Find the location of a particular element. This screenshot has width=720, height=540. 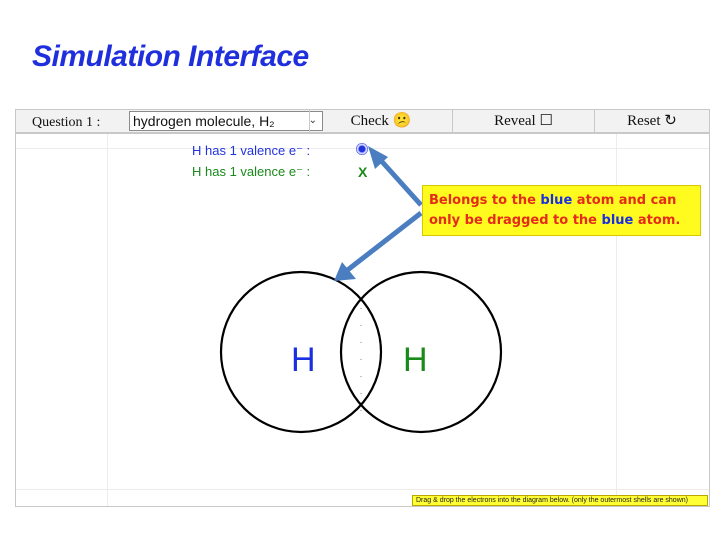

callout-arrow-to-atom is located at coordinates (383, 242).